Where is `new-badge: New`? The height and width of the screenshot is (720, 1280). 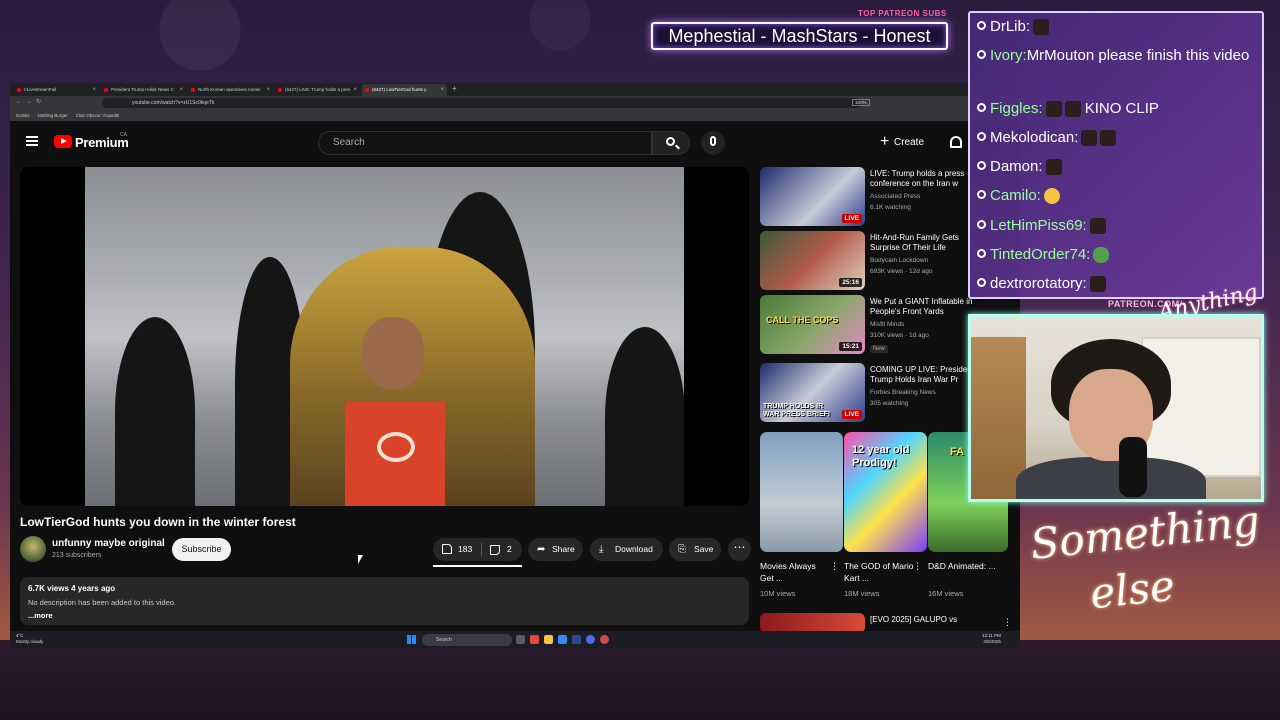 new-badge: New is located at coordinates (879, 349).